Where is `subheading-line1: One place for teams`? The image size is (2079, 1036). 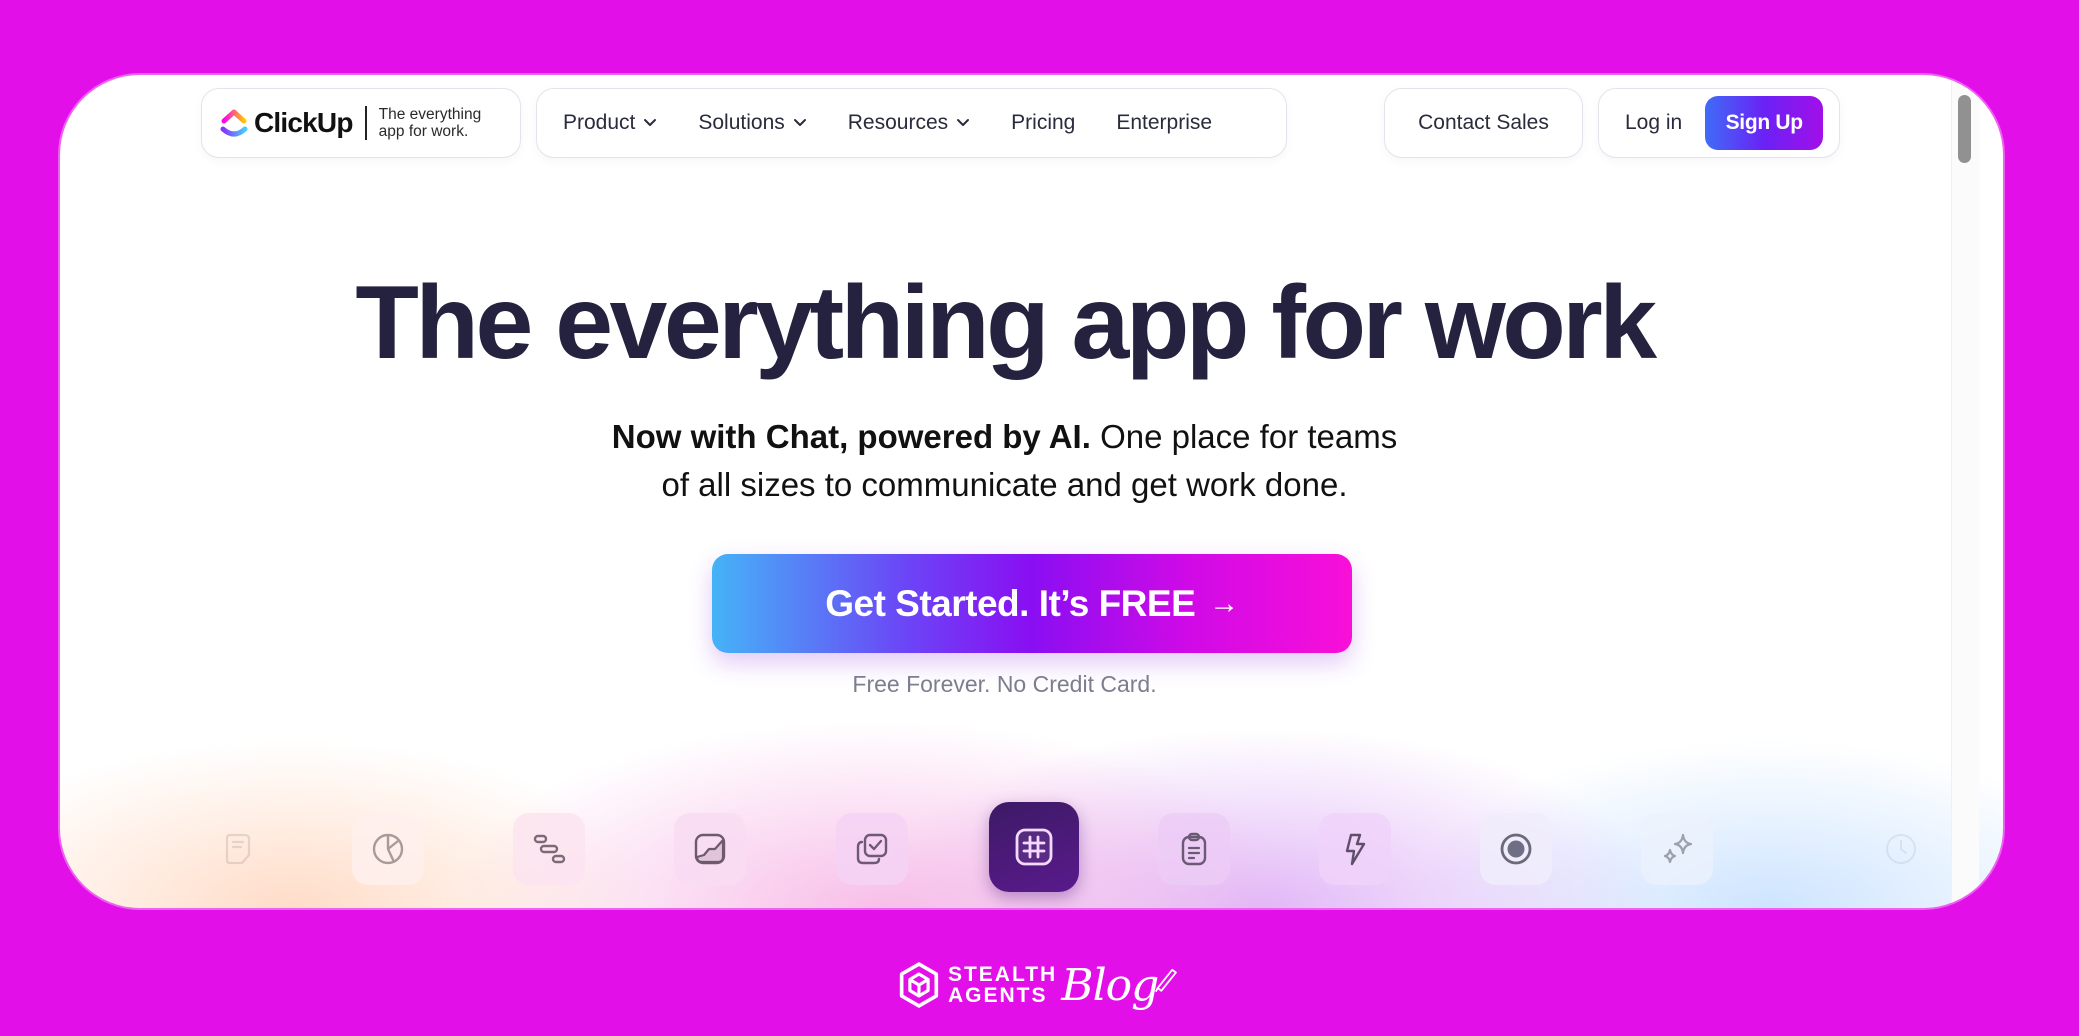
subheading-line1: One place for teams is located at coordinates (1244, 436).